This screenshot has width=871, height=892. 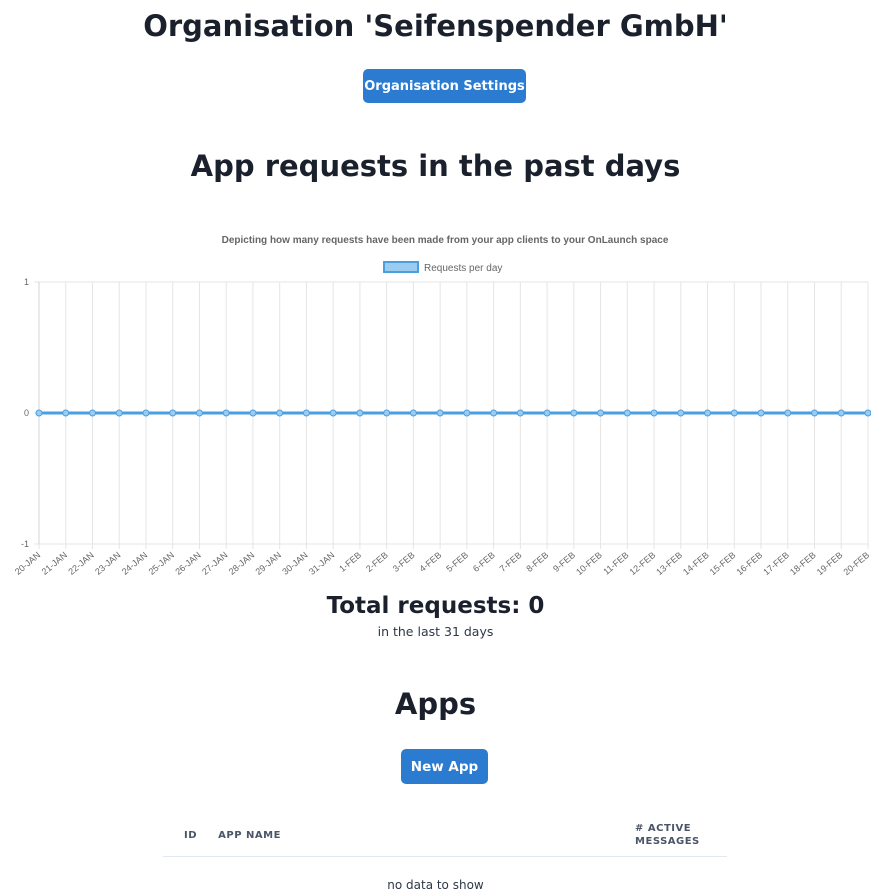 I want to click on legend-label: Requests per day, so click(x=463, y=268).